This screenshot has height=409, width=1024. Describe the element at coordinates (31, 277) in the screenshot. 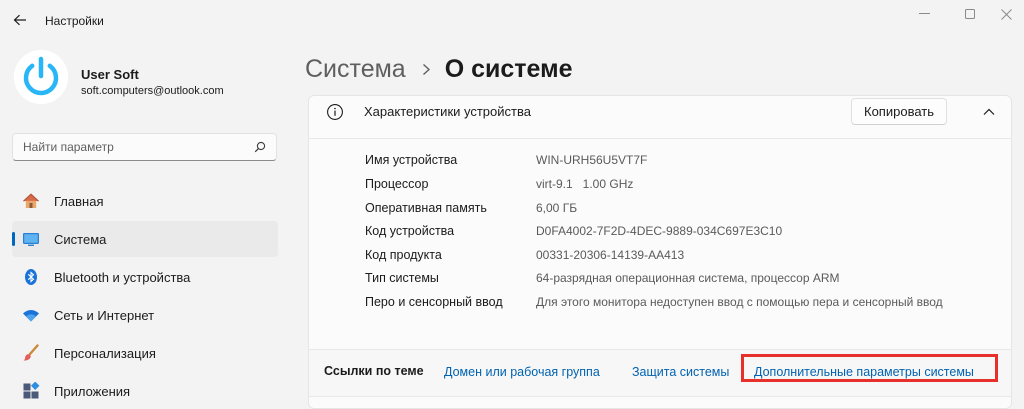

I see `bluetooth-icon` at that location.